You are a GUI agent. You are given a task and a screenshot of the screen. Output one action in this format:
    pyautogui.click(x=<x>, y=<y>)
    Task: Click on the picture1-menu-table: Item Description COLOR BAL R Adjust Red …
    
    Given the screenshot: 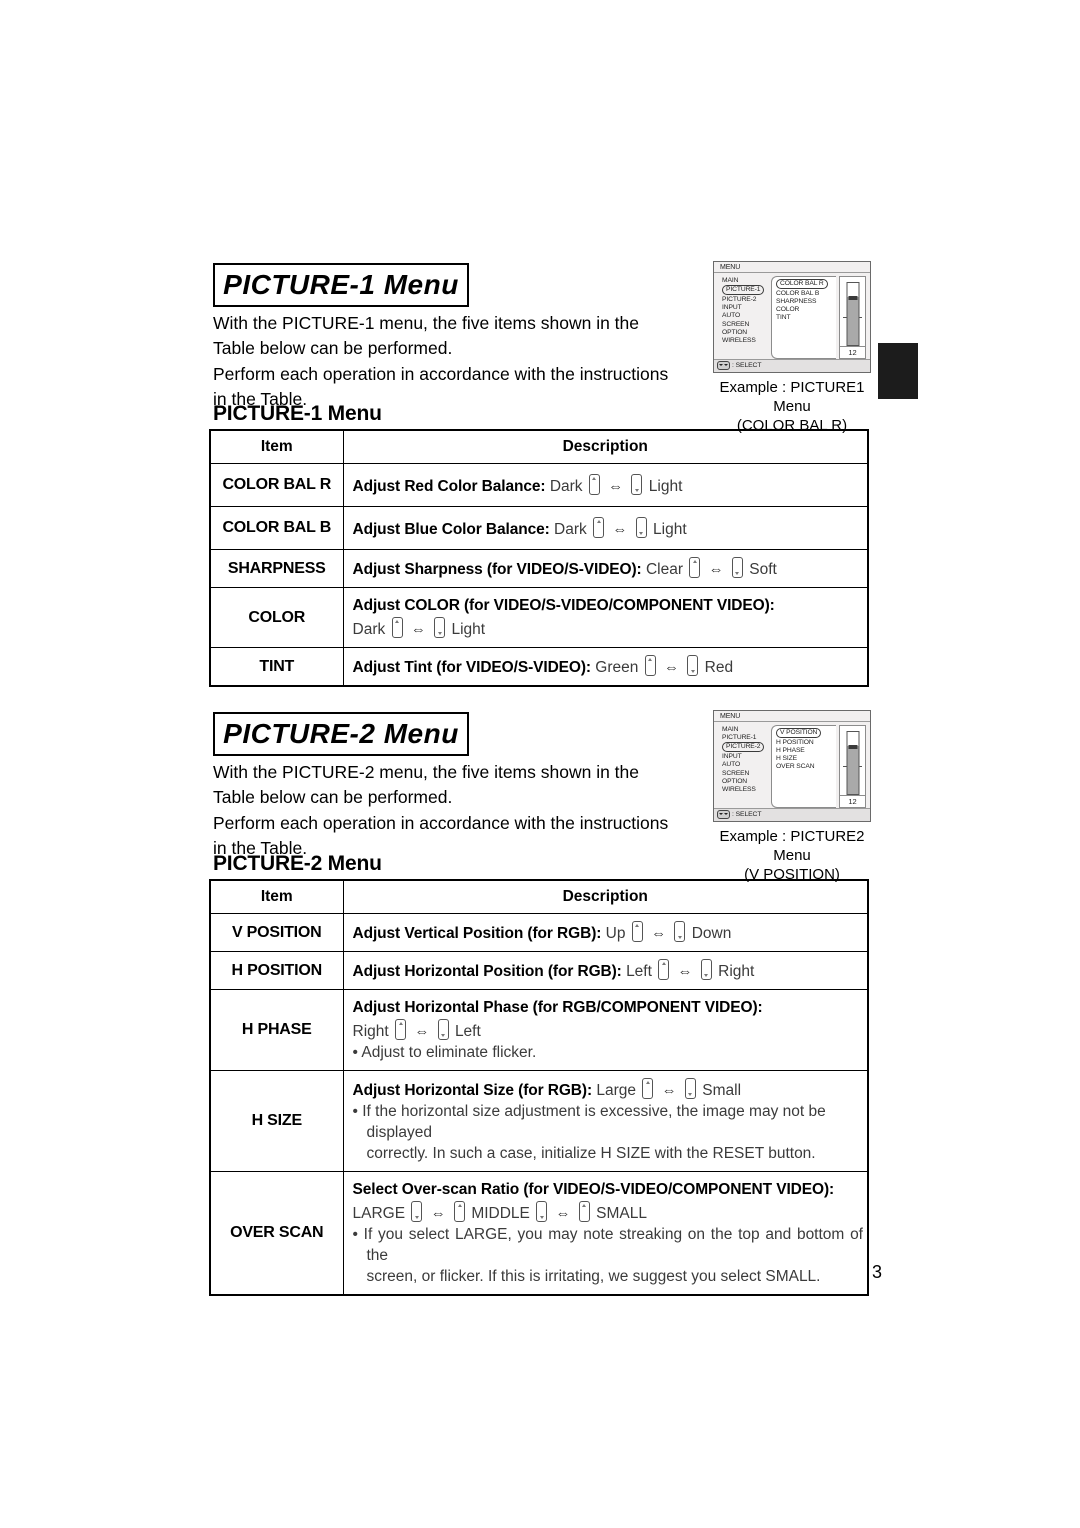 What is the action you would take?
    pyautogui.click(x=539, y=558)
    